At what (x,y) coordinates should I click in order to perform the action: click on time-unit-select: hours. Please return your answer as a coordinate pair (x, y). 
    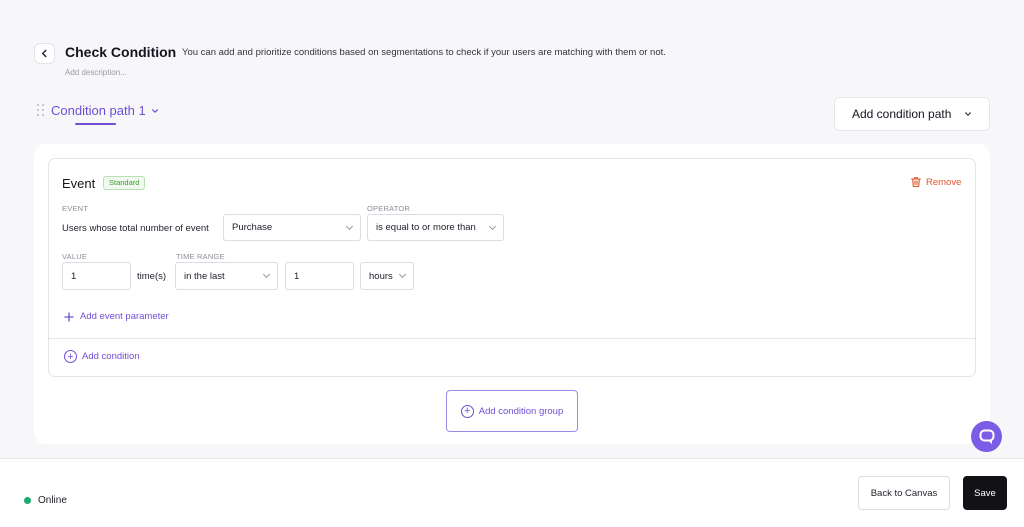
    Looking at the image, I should click on (387, 276).